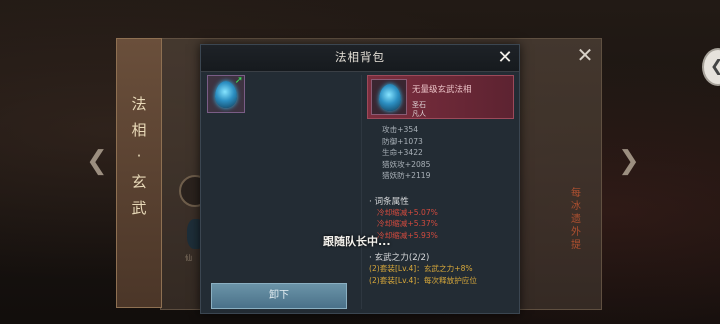 This screenshot has height=324, width=720. Describe the element at coordinates (505, 58) in the screenshot. I see `close-icon: ✕` at that location.